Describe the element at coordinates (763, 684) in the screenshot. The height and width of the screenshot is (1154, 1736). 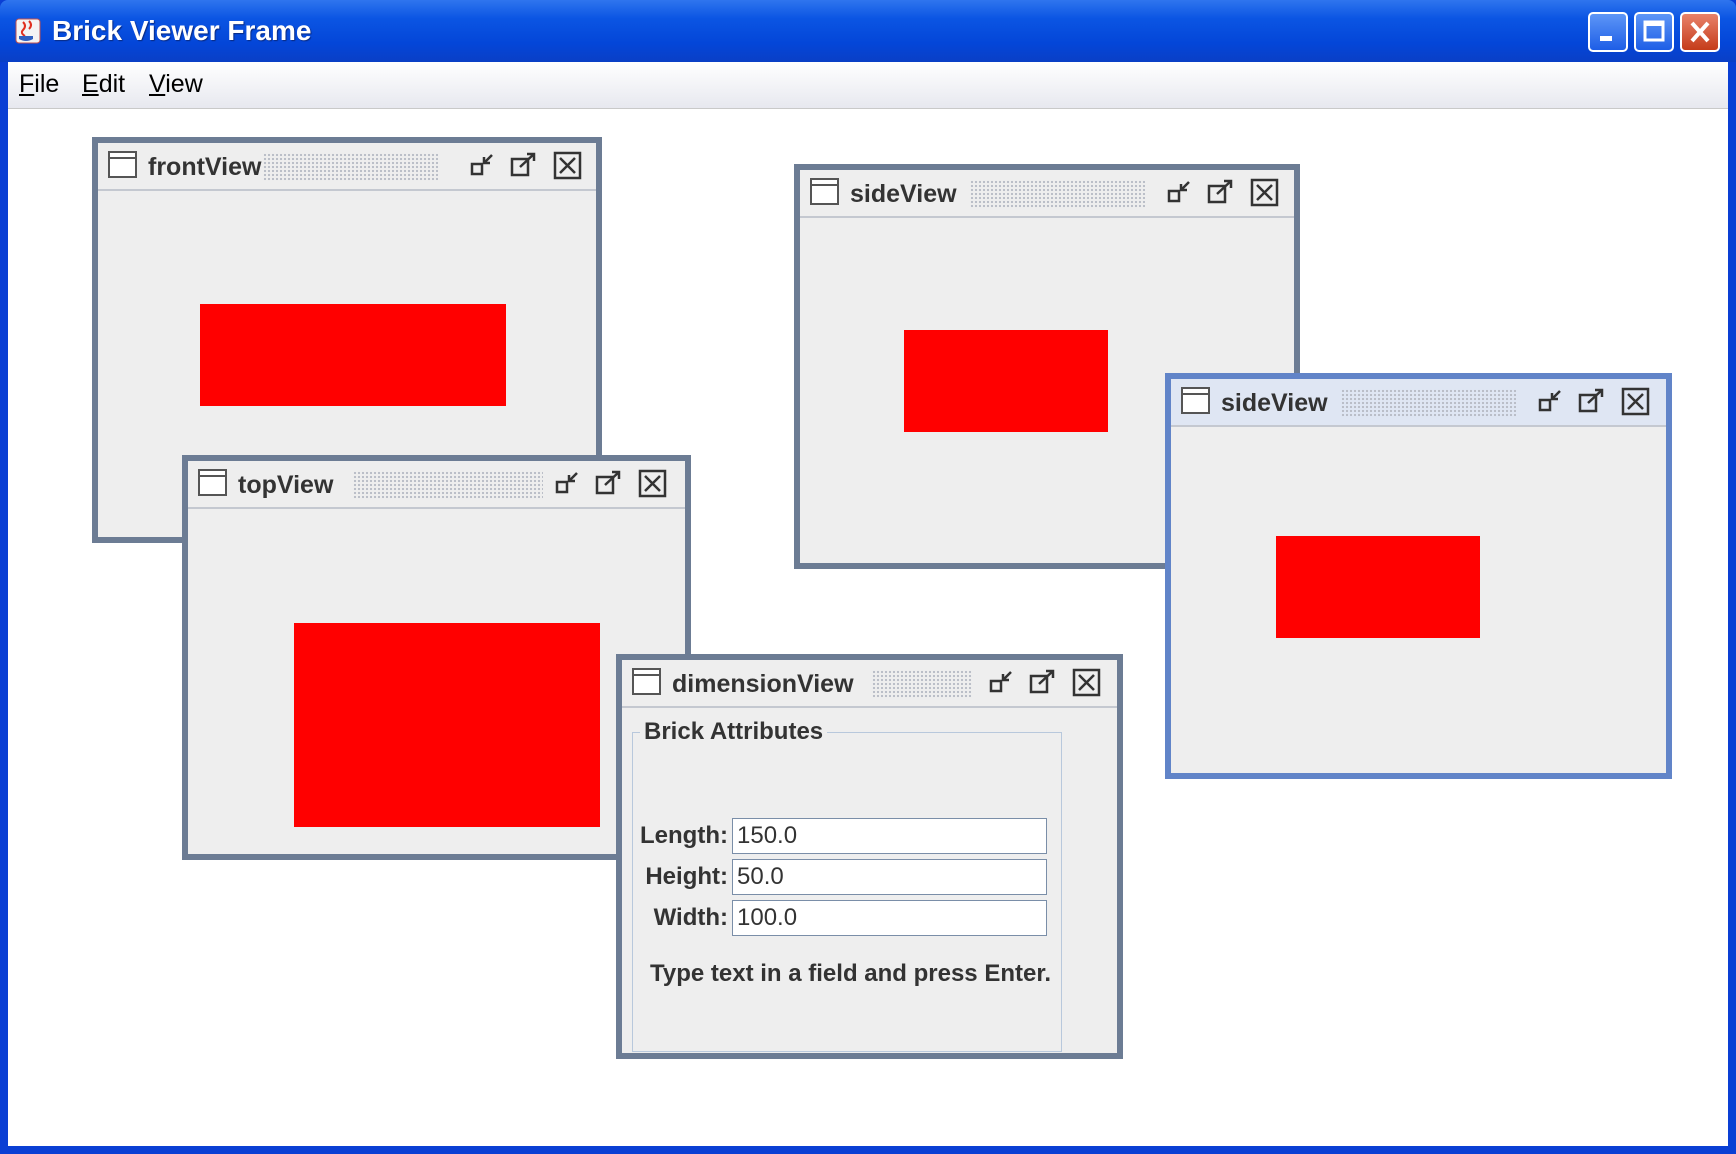
I see `frame-title: dimensionView` at that location.